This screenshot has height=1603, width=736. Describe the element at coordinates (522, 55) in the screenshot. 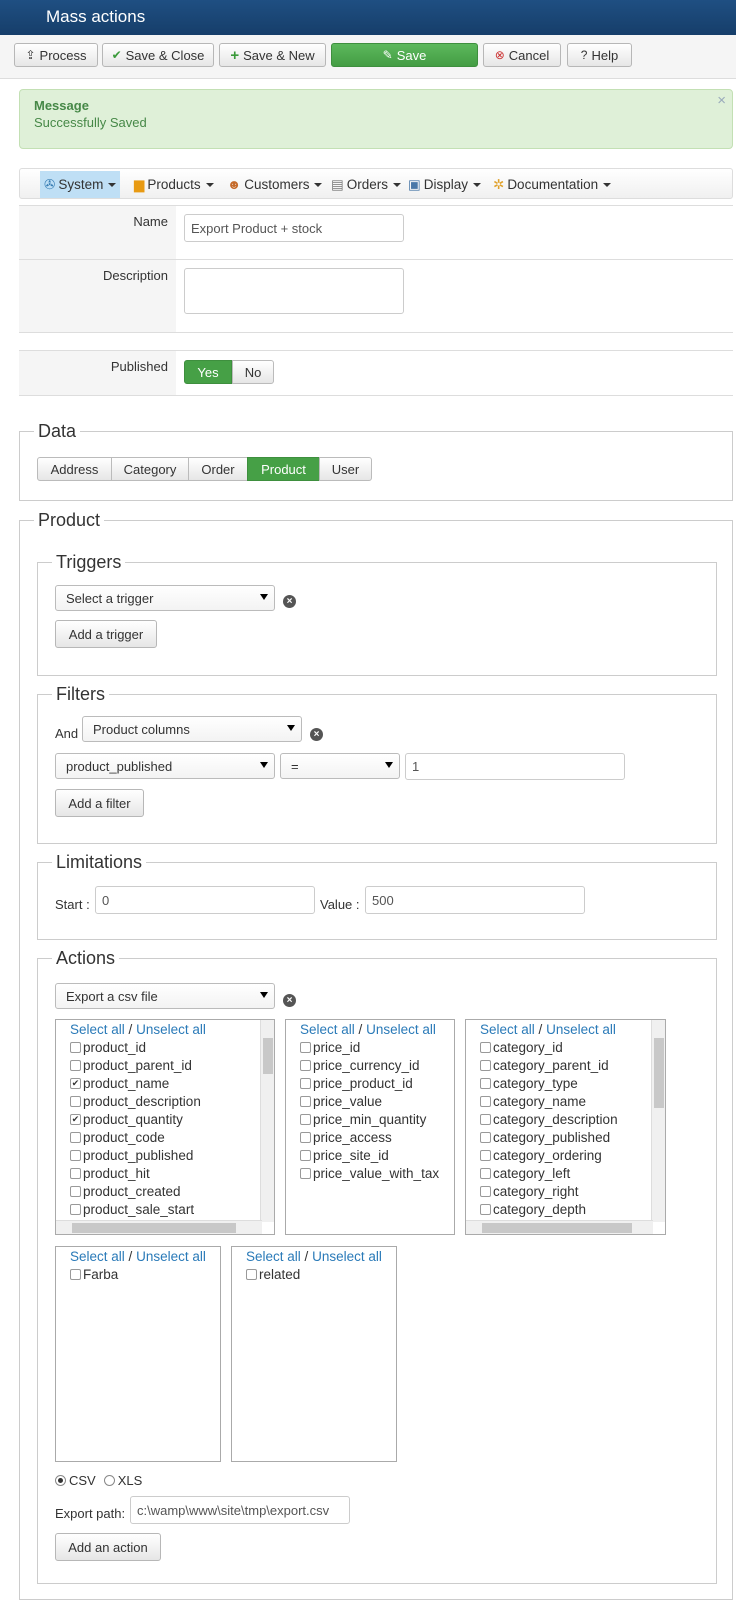

I see `cancel-button: ⊗ Cancel` at that location.